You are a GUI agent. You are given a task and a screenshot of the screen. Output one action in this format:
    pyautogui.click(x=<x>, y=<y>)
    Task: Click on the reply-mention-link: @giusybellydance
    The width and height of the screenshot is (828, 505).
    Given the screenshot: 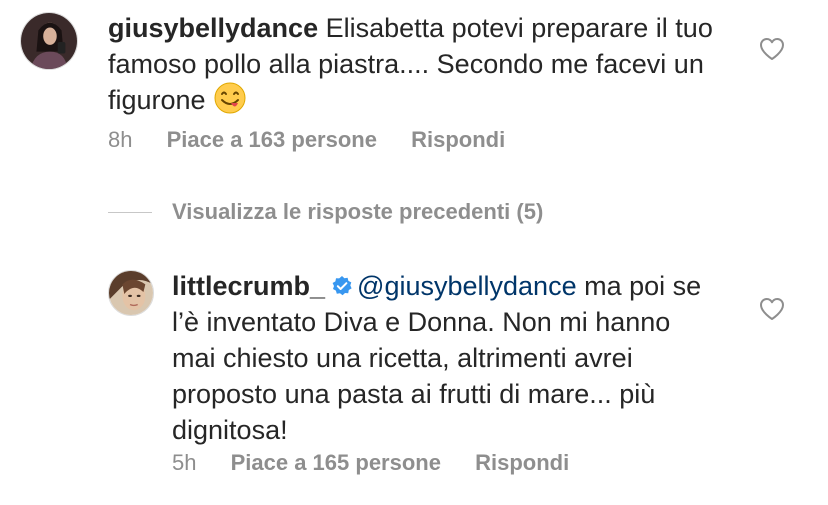 What is the action you would take?
    pyautogui.click(x=467, y=286)
    